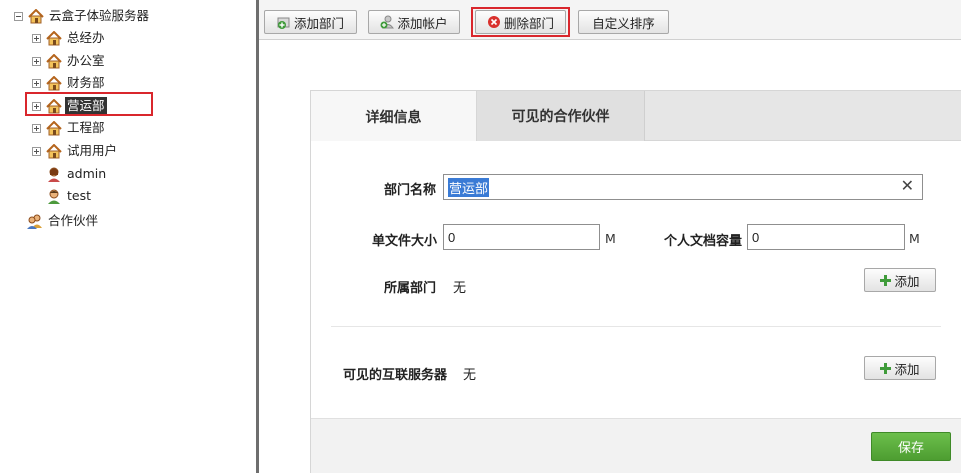 The image size is (961, 473). I want to click on tab-details-label: 详细信息, so click(393, 117).